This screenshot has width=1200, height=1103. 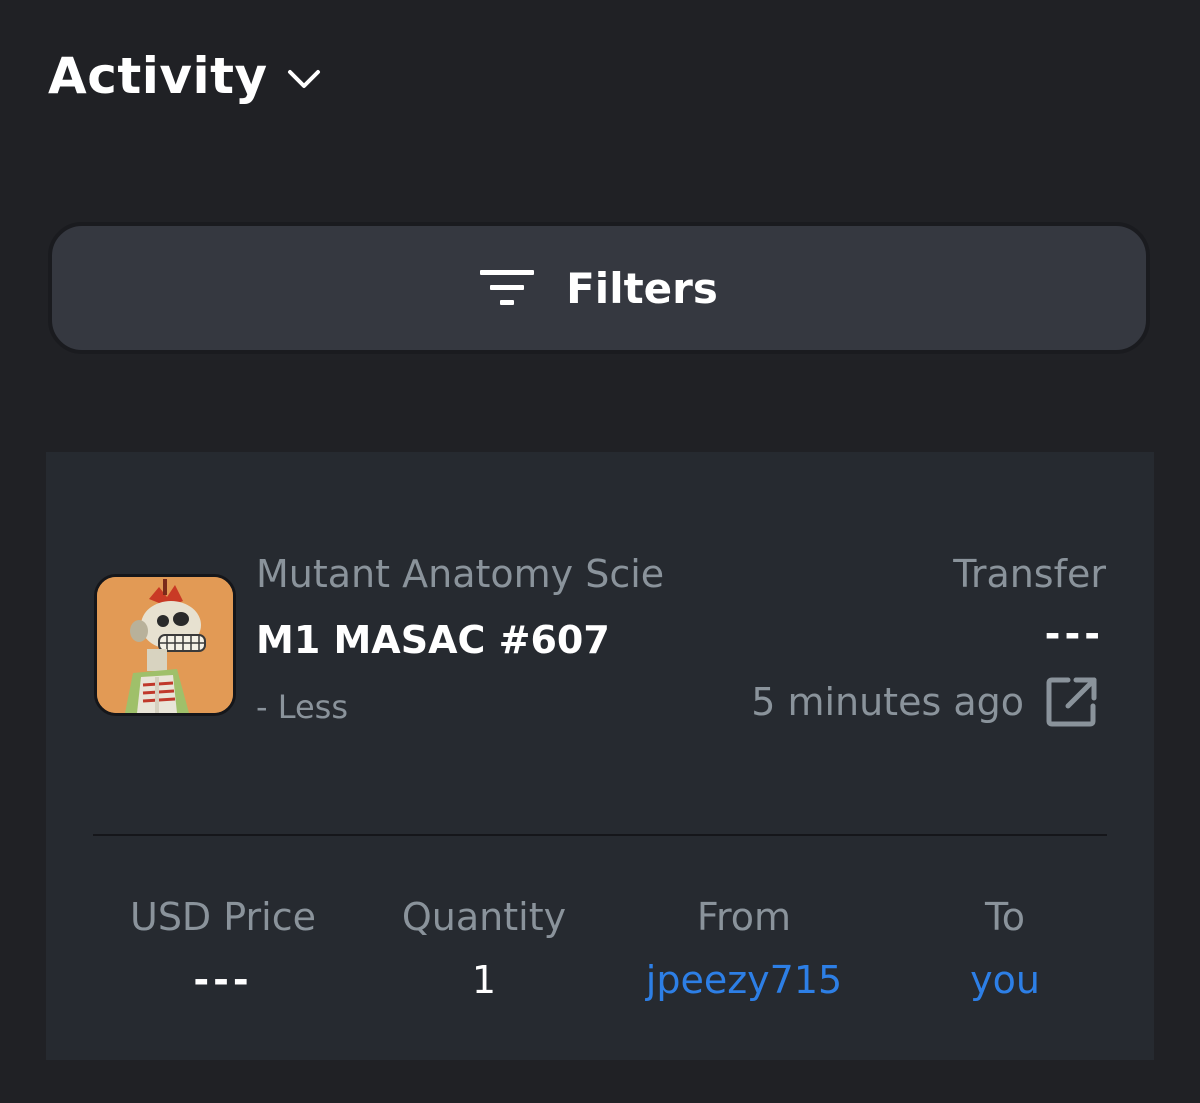 I want to click on filter-lines-icon, so click(x=507, y=288).